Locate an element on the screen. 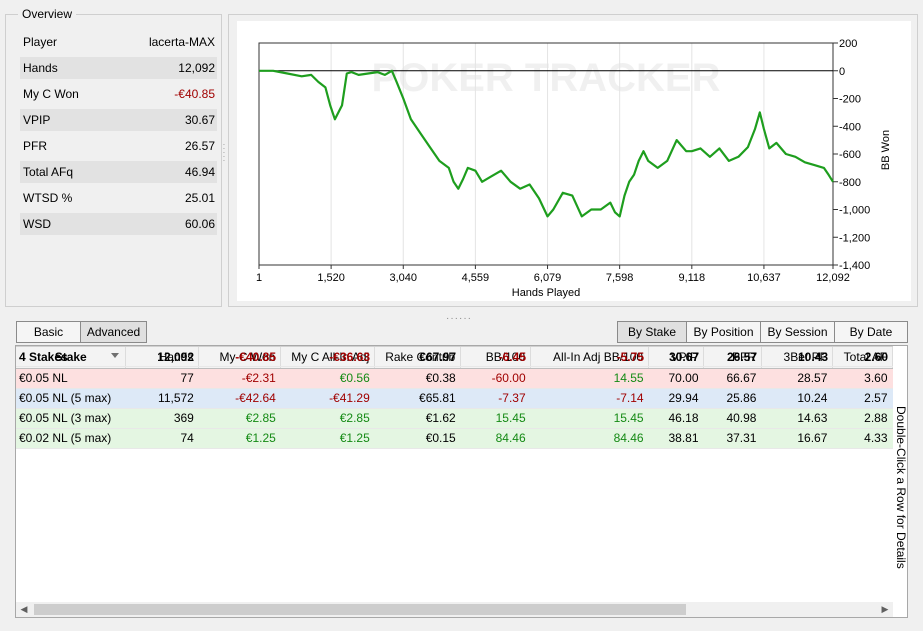 The width and height of the screenshot is (923, 631). totals-cell: 30.67 is located at coordinates (676, 356).